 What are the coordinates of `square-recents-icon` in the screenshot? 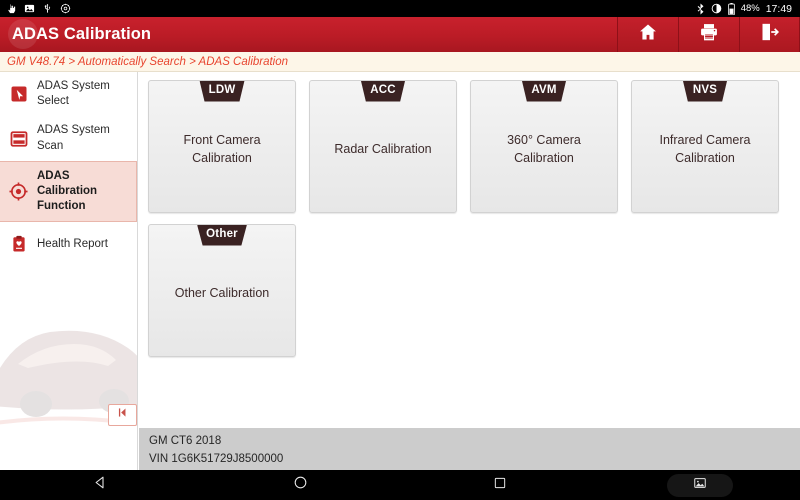 It's located at (500, 485).